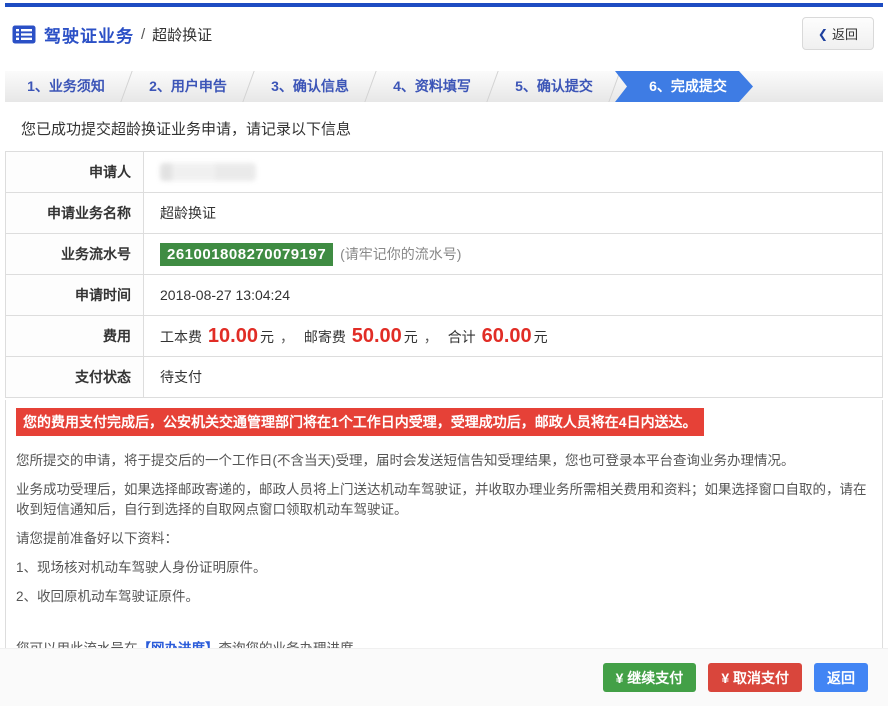 This screenshot has width=888, height=706. Describe the element at coordinates (232, 335) in the screenshot. I see `fee-item1-amount: 10.00` at that location.